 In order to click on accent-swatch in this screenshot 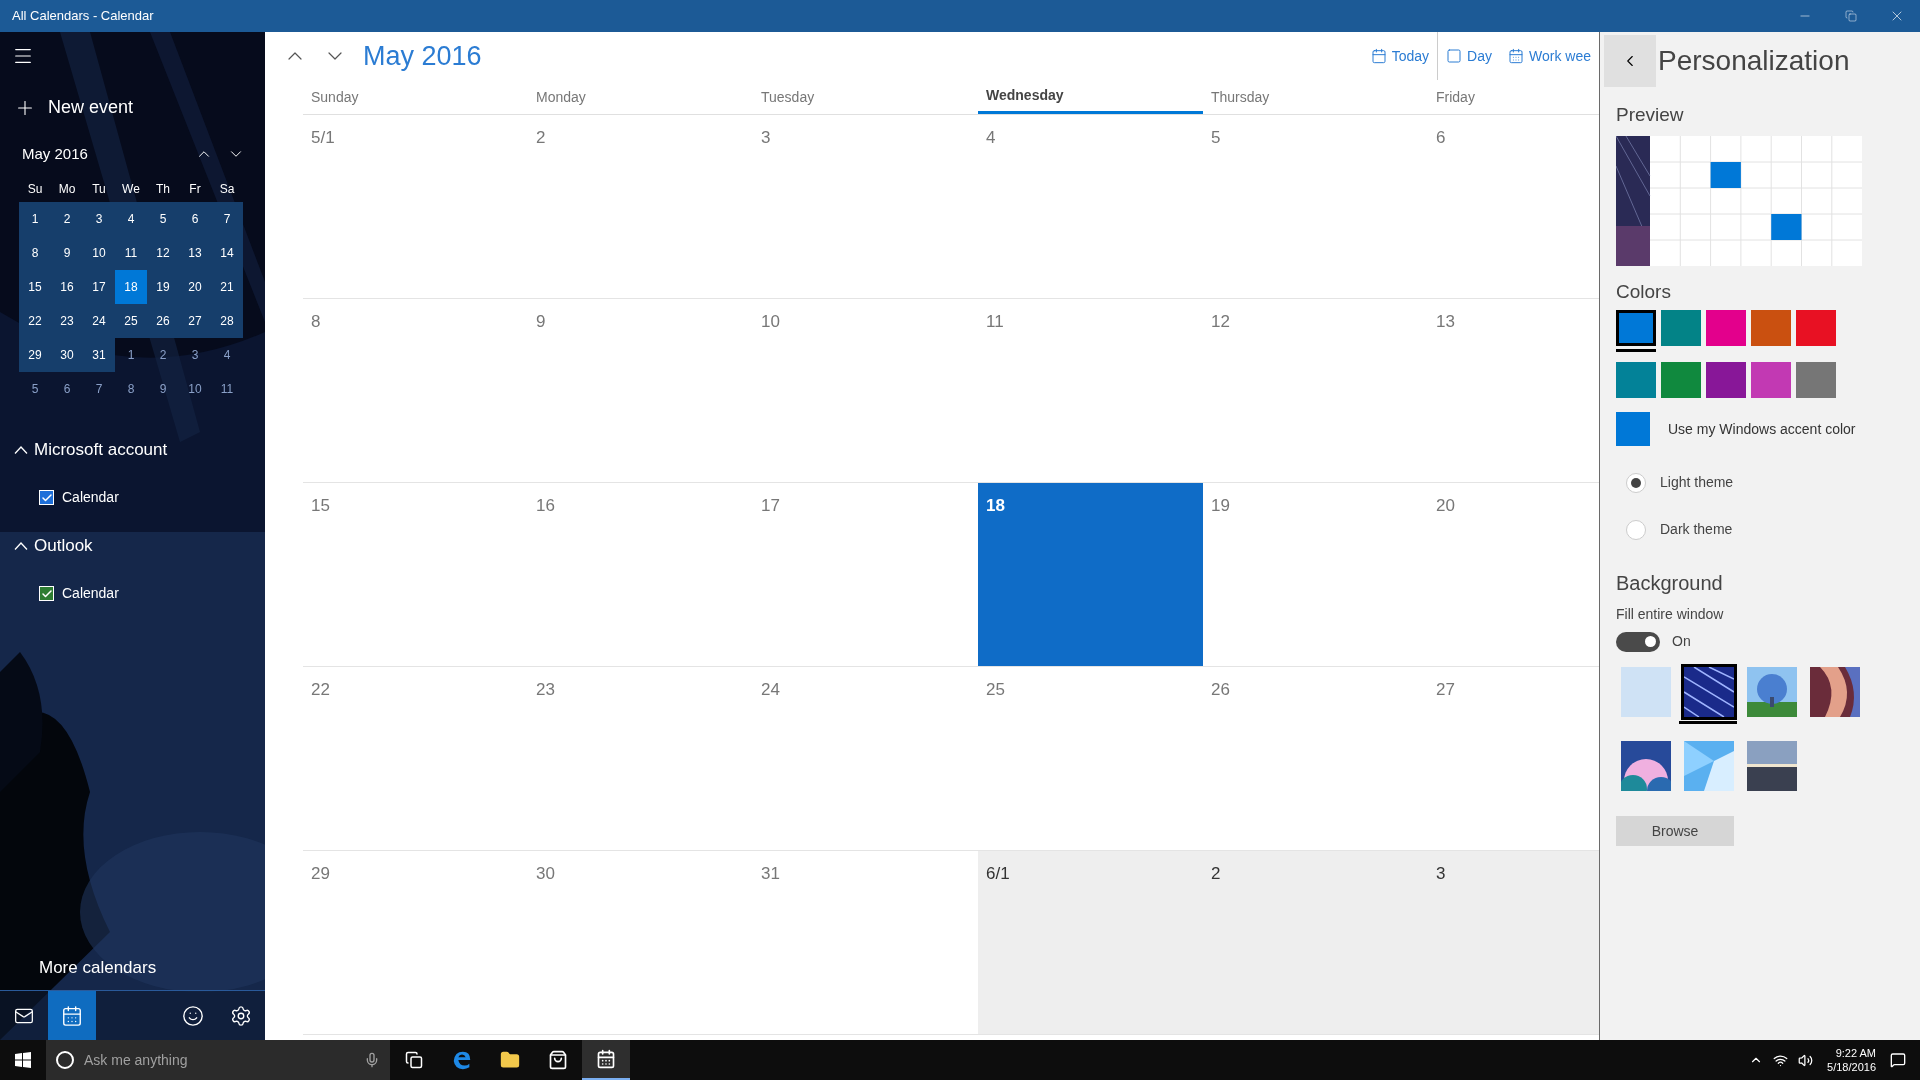, I will do `click(1633, 429)`.